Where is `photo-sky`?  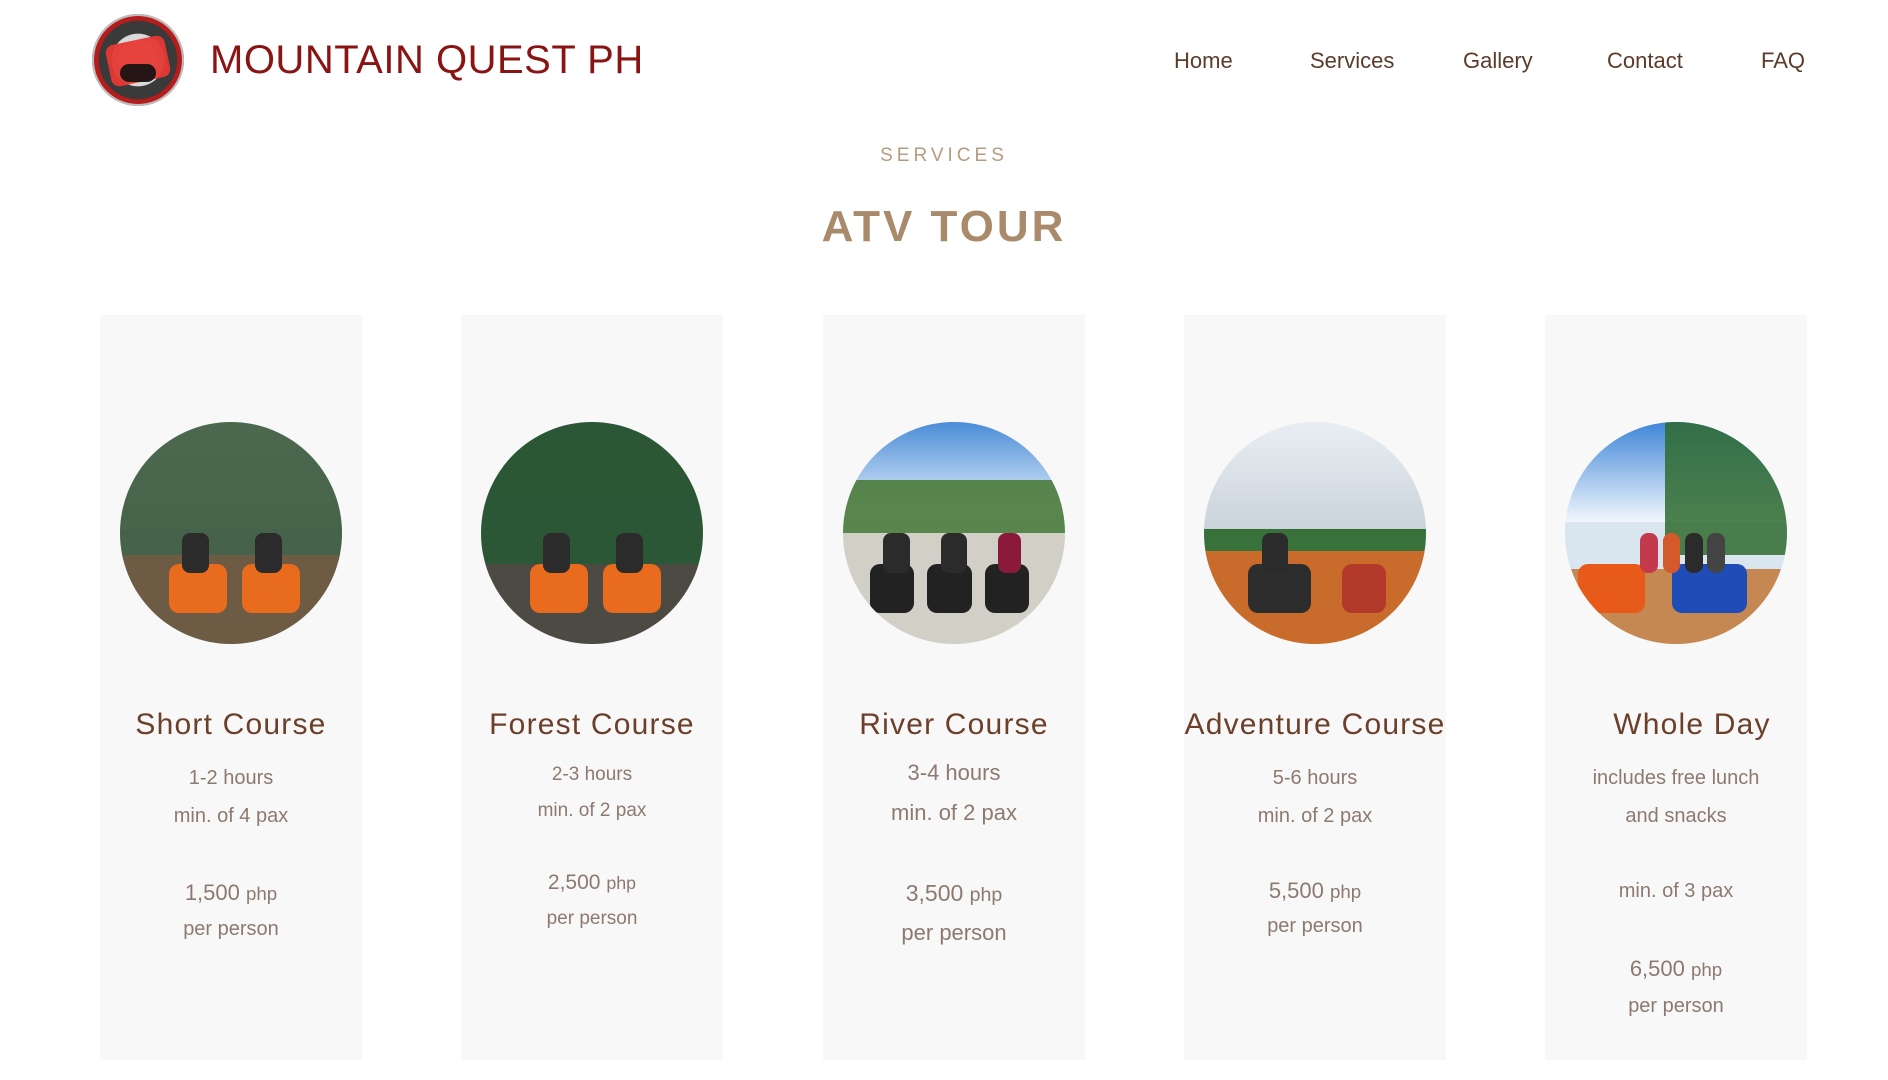
photo-sky is located at coordinates (1315, 477).